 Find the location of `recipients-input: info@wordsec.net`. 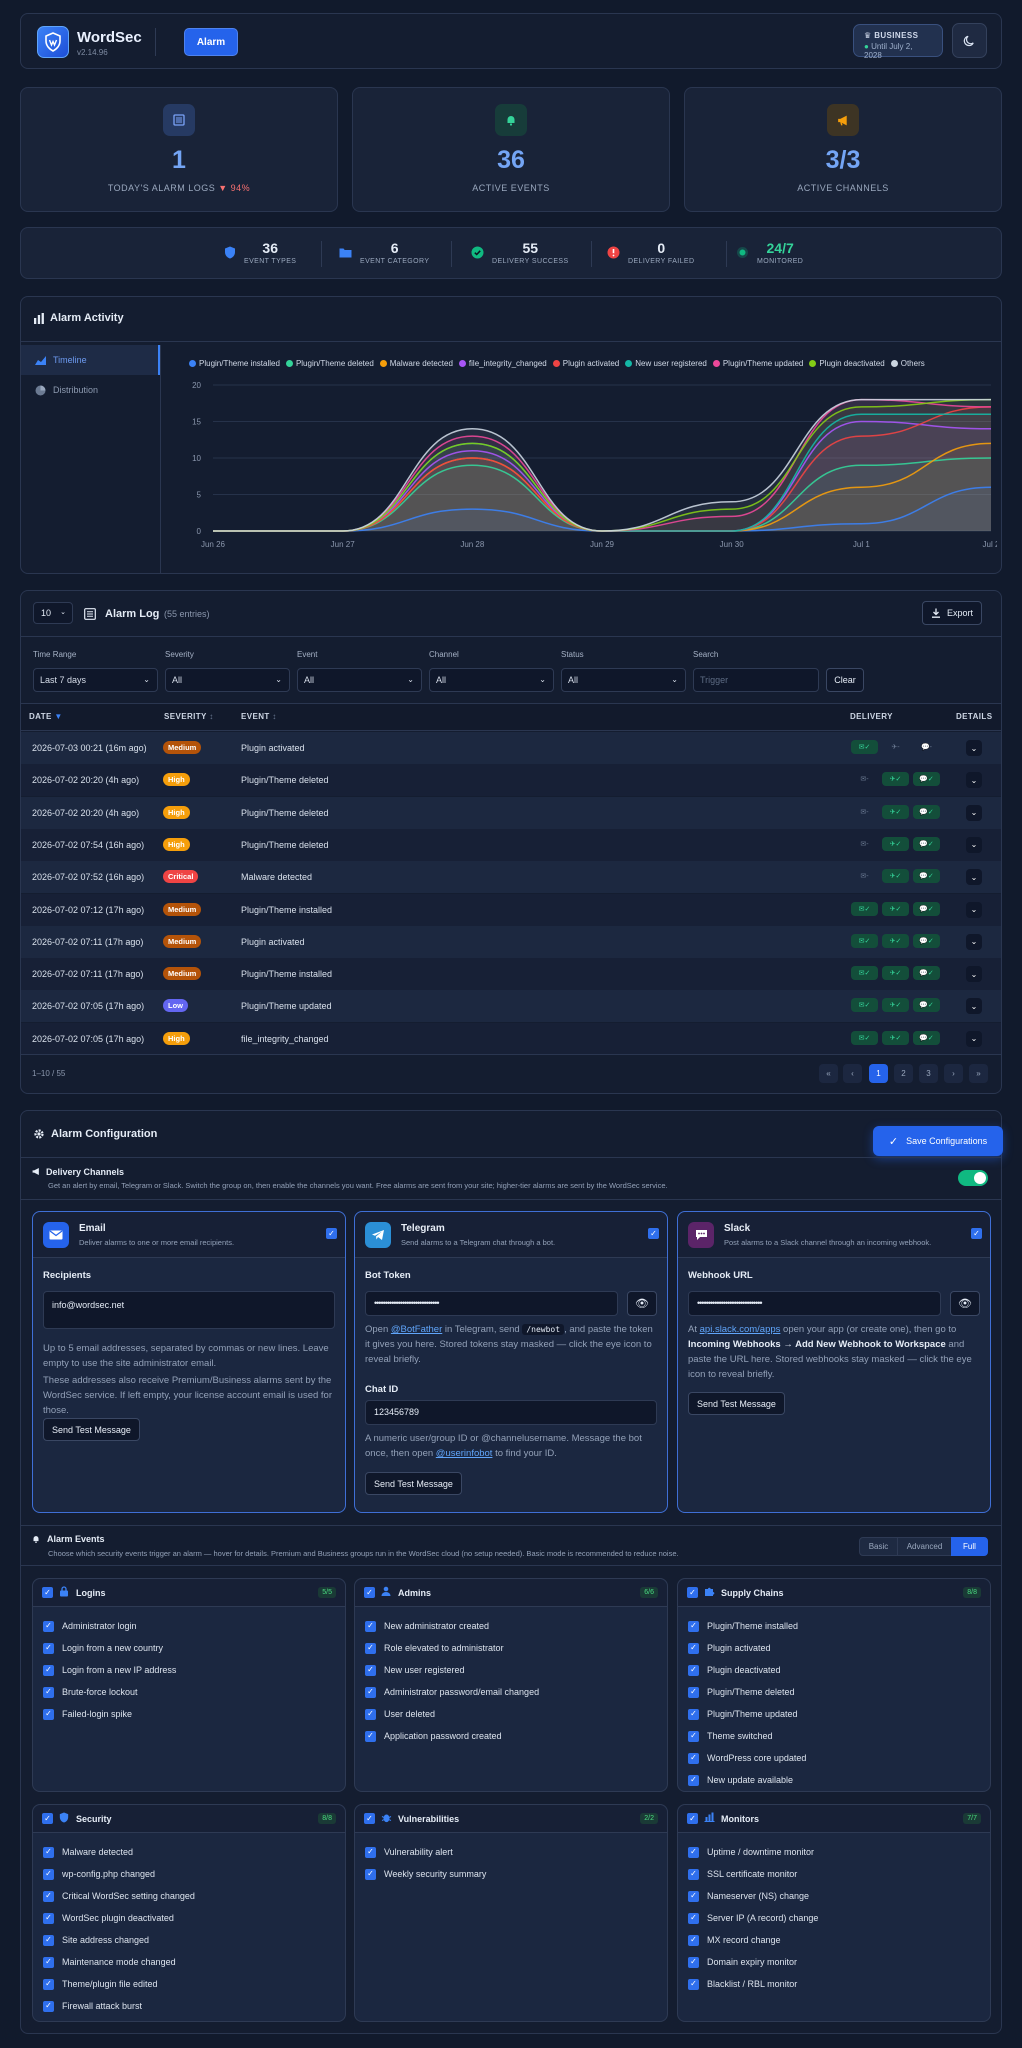

recipients-input: info@wordsec.net is located at coordinates (189, 1310).